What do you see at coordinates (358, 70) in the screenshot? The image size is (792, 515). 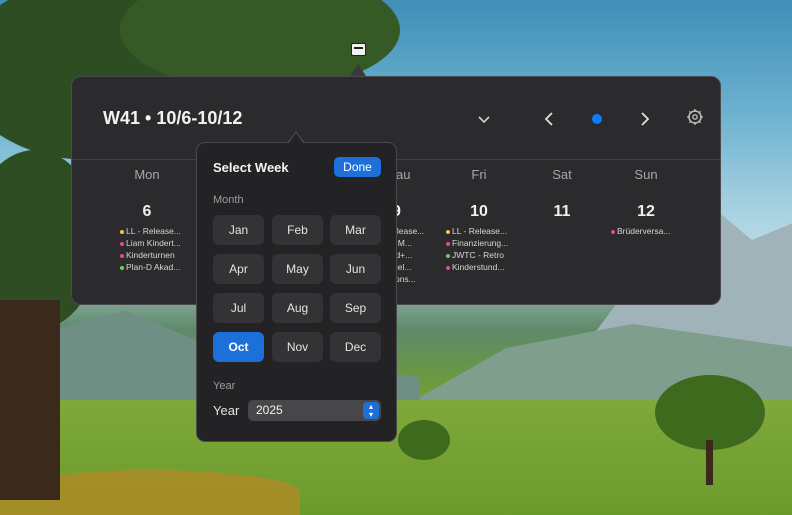 I see `panel-pointer` at bounding box center [358, 70].